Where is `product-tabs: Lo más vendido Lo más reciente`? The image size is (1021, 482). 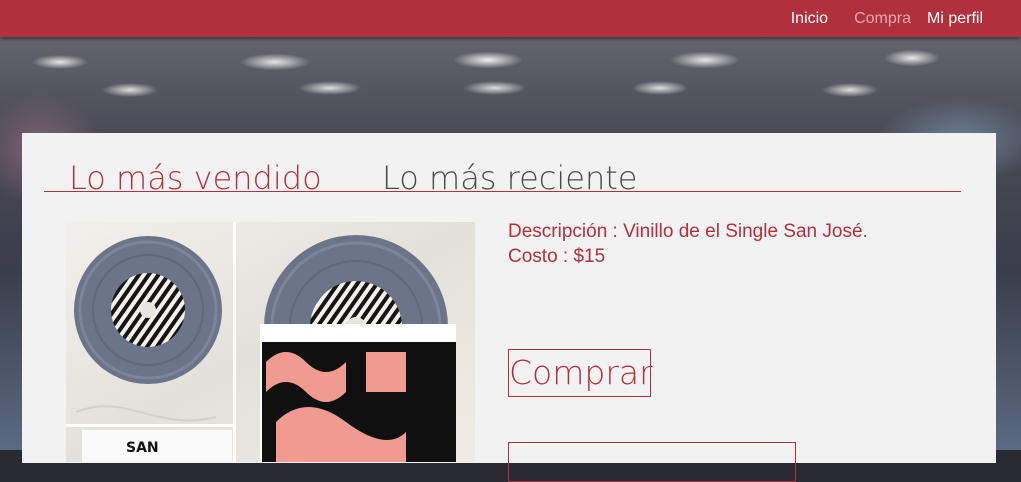
product-tabs: Lo más vendido Lo más reciente is located at coordinates (502, 171).